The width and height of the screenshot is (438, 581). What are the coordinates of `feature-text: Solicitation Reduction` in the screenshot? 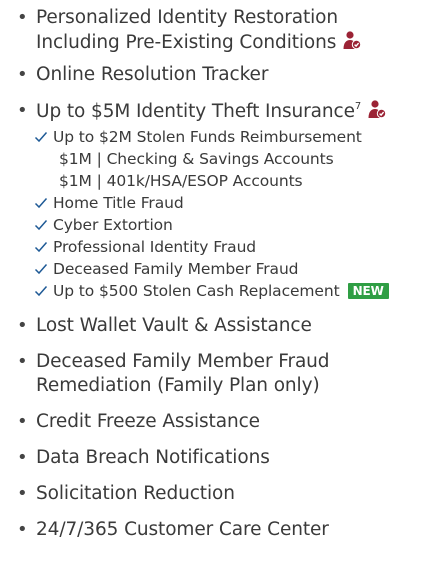 It's located at (135, 493).